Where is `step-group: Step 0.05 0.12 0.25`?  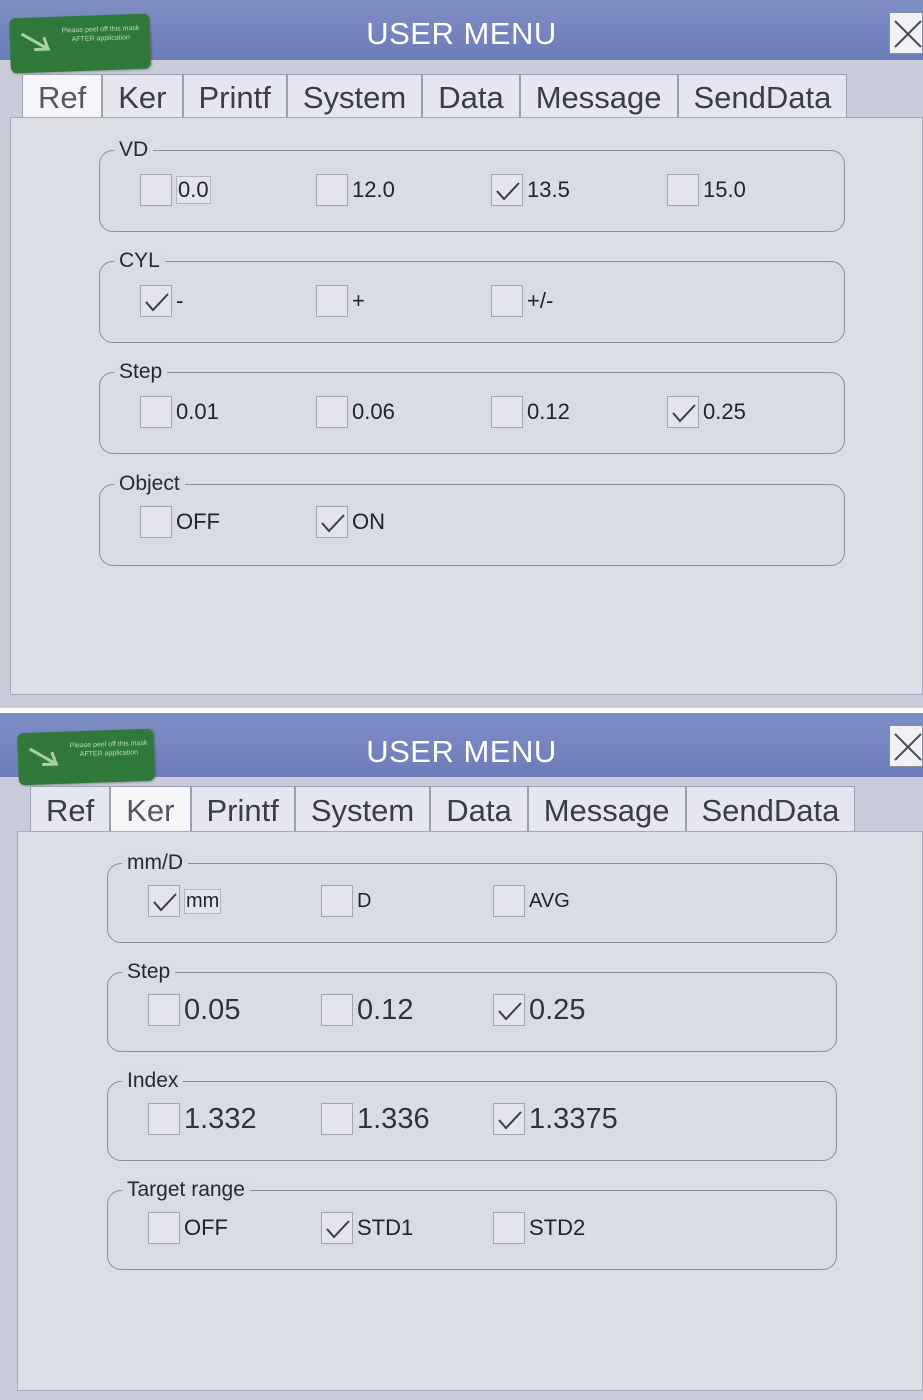 step-group: Step 0.05 0.12 0.25 is located at coordinates (472, 1006).